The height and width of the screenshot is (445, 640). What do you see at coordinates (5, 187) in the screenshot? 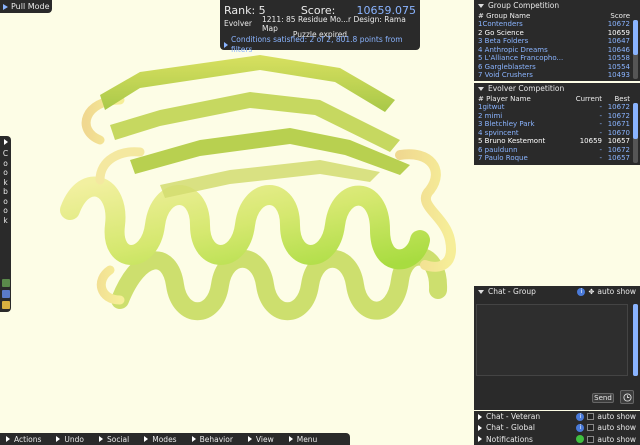
I see `cookbook-label: C o o k b o o k` at bounding box center [5, 187].